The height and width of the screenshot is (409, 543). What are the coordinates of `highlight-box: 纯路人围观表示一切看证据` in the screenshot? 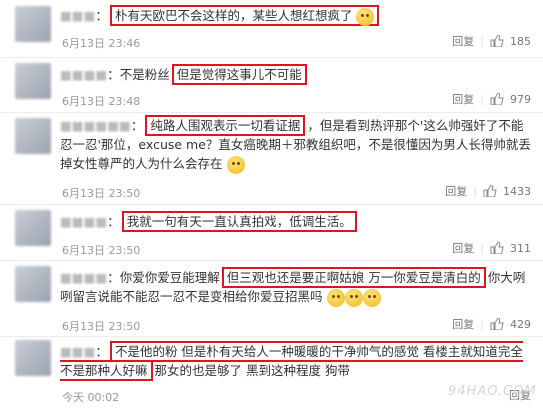 It's located at (225, 125).